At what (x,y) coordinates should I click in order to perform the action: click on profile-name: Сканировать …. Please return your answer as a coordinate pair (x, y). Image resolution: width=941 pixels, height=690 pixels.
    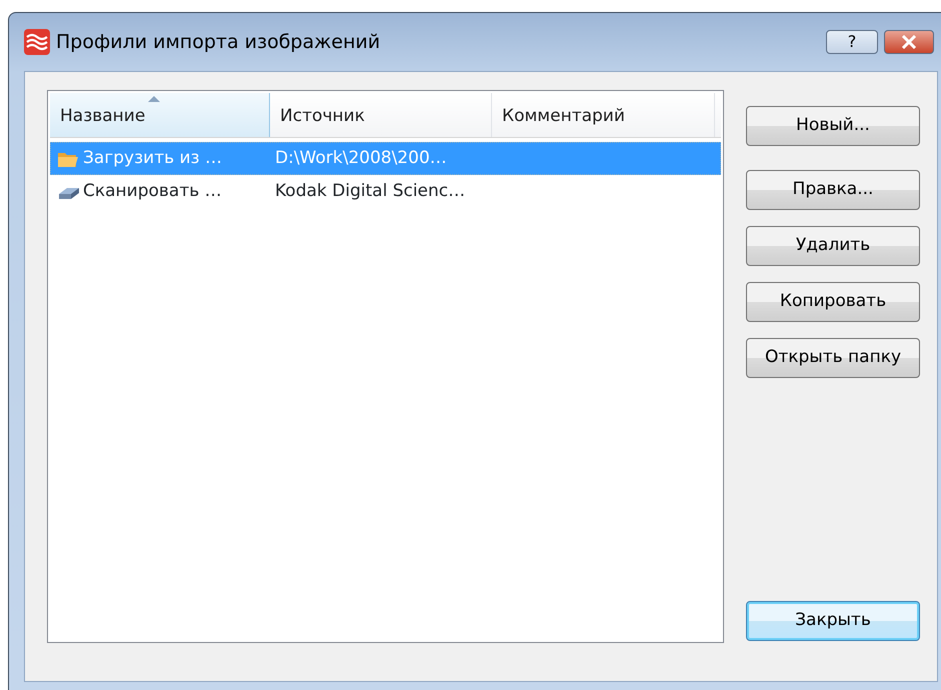
    Looking at the image, I should click on (152, 191).